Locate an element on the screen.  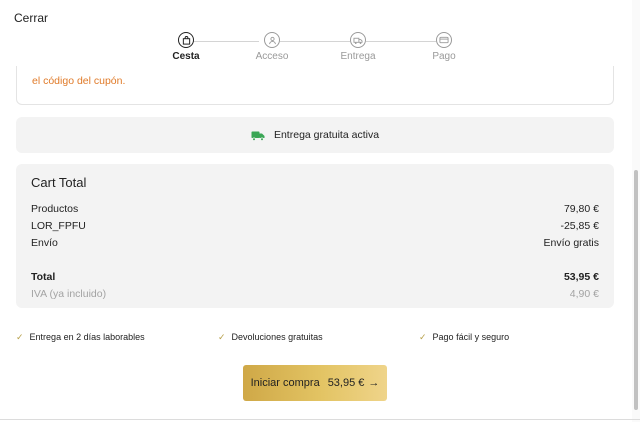
feature-item: ✓ Devoluciones gratuitas is located at coordinates (270, 337).